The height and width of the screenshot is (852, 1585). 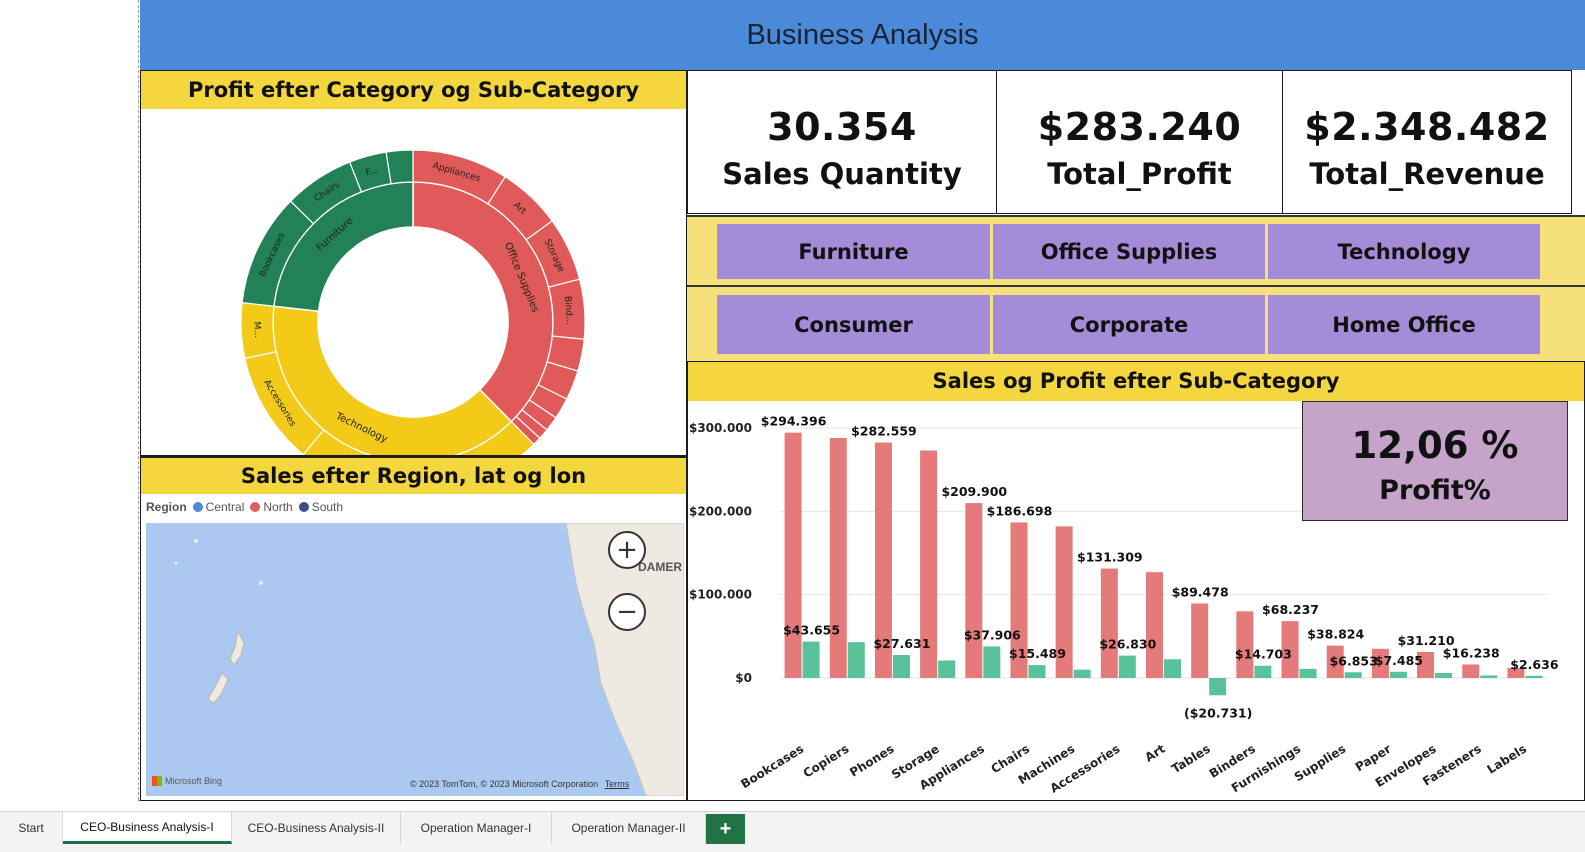 I want to click on data-label: ($20.731), so click(x=1218, y=712).